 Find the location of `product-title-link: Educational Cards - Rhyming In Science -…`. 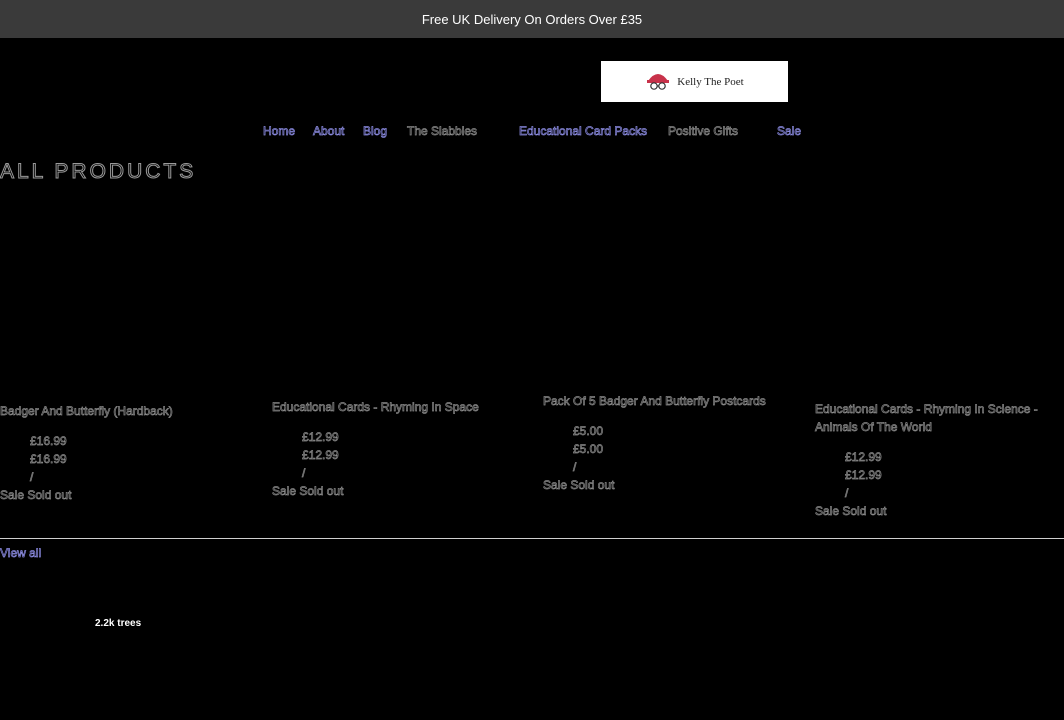

product-title-link: Educational Cards - Rhyming In Science -… is located at coordinates (935, 418).